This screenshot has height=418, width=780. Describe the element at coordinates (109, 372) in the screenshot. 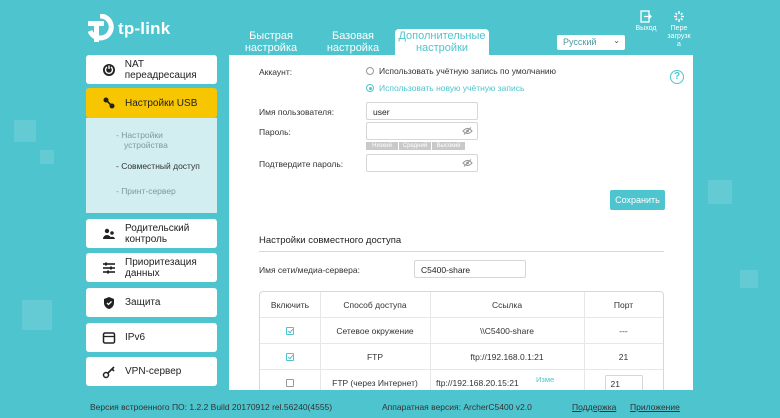

I see `vpn-icon` at that location.